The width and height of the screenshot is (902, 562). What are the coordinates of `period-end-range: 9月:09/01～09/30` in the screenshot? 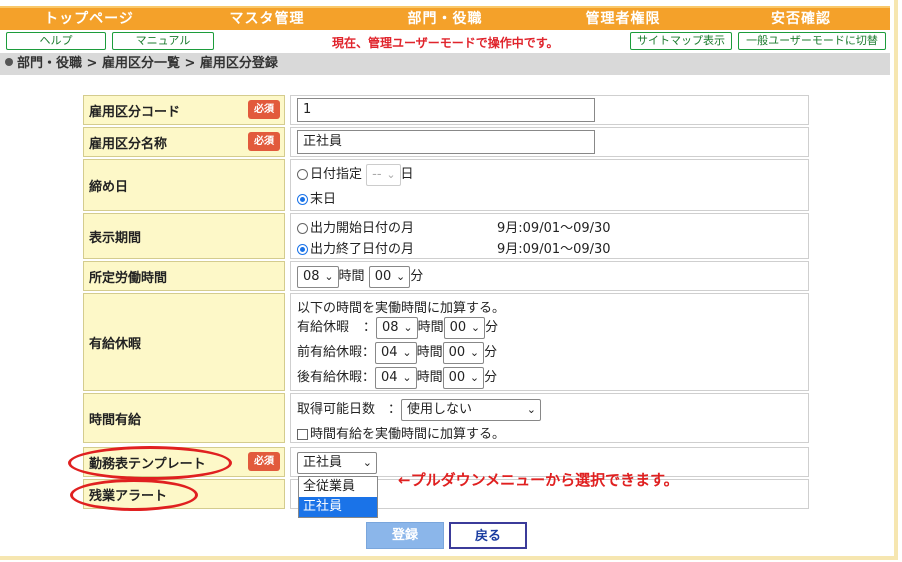 It's located at (554, 249).